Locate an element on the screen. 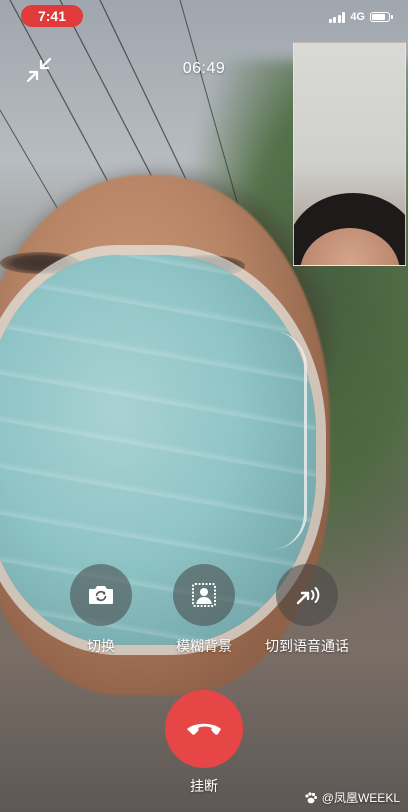 The height and width of the screenshot is (812, 408). status-time: 7:41 is located at coordinates (52, 16).